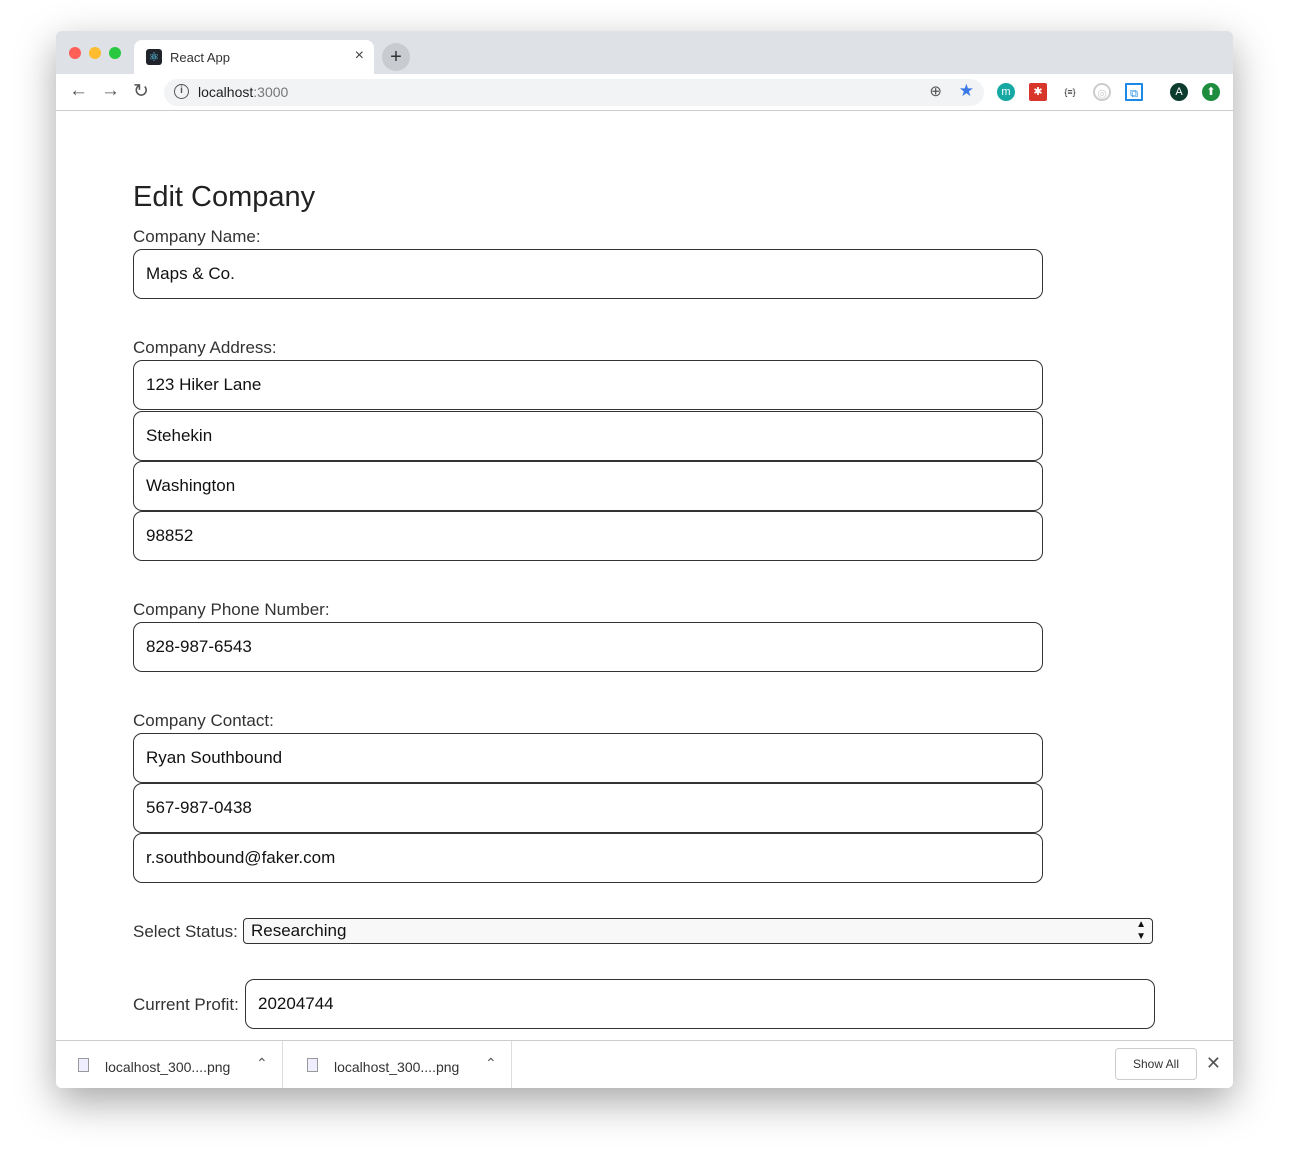 The image size is (1289, 1169). Describe the element at coordinates (1070, 92) in the screenshot. I see `json-formatter-icon: {≡}` at that location.